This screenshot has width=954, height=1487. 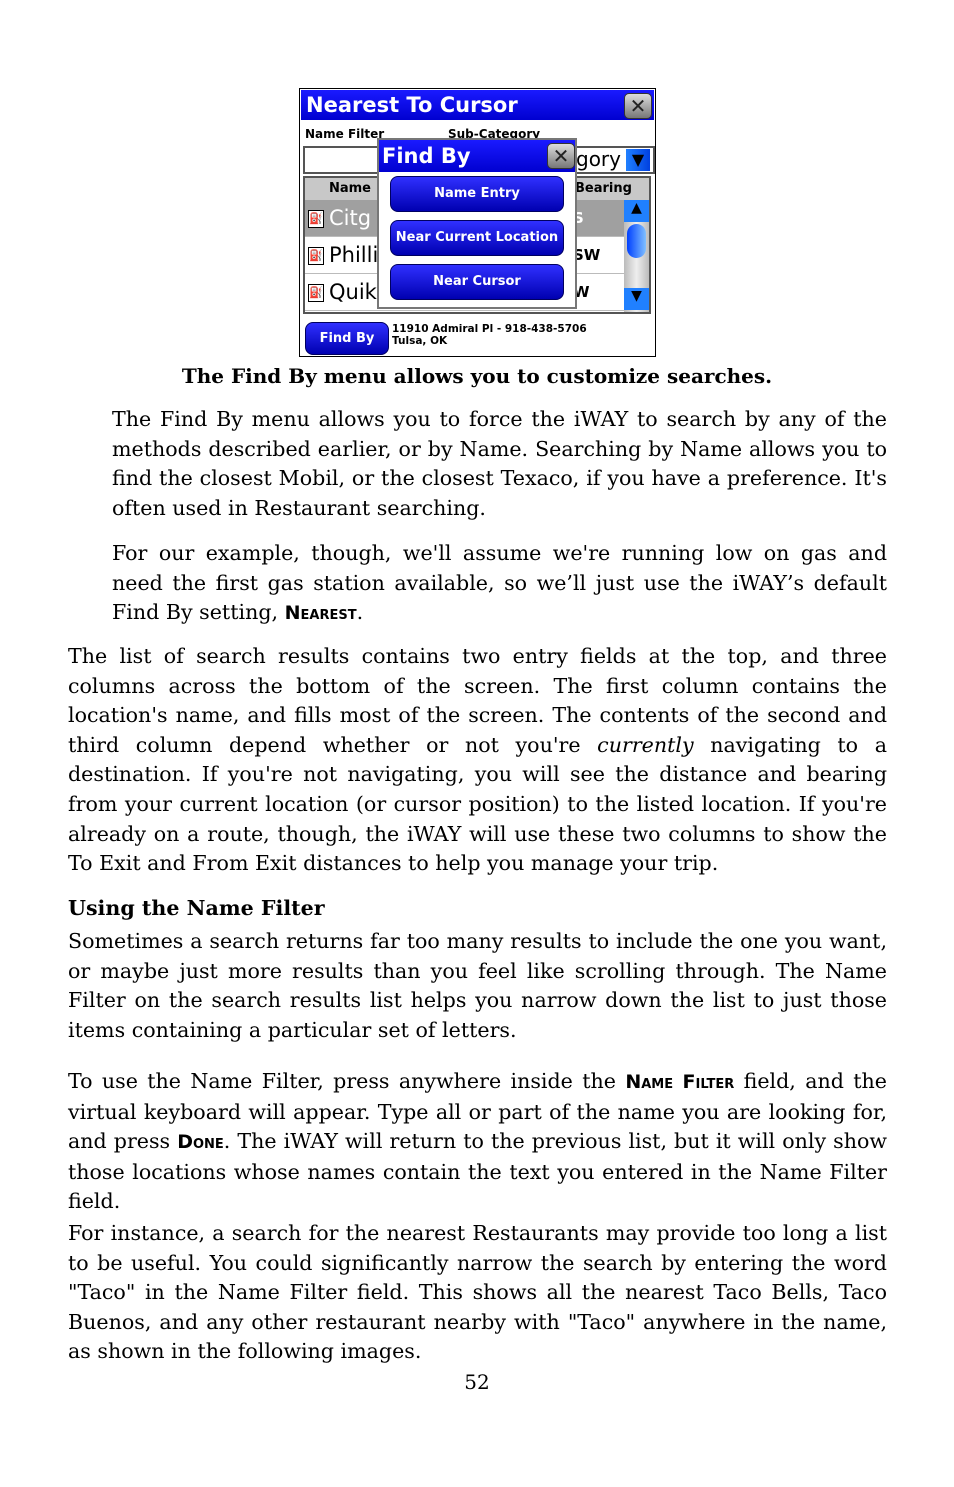 I want to click on page-number: 52, so click(x=477, y=1382).